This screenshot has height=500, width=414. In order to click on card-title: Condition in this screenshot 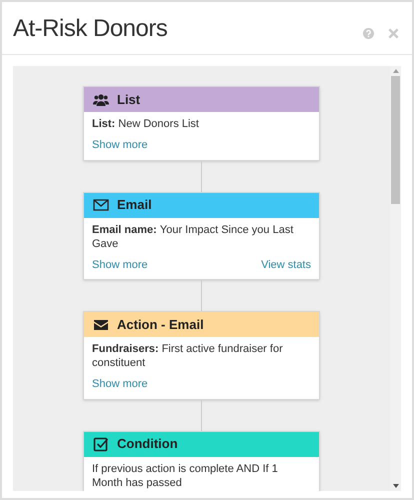, I will do `click(147, 444)`.